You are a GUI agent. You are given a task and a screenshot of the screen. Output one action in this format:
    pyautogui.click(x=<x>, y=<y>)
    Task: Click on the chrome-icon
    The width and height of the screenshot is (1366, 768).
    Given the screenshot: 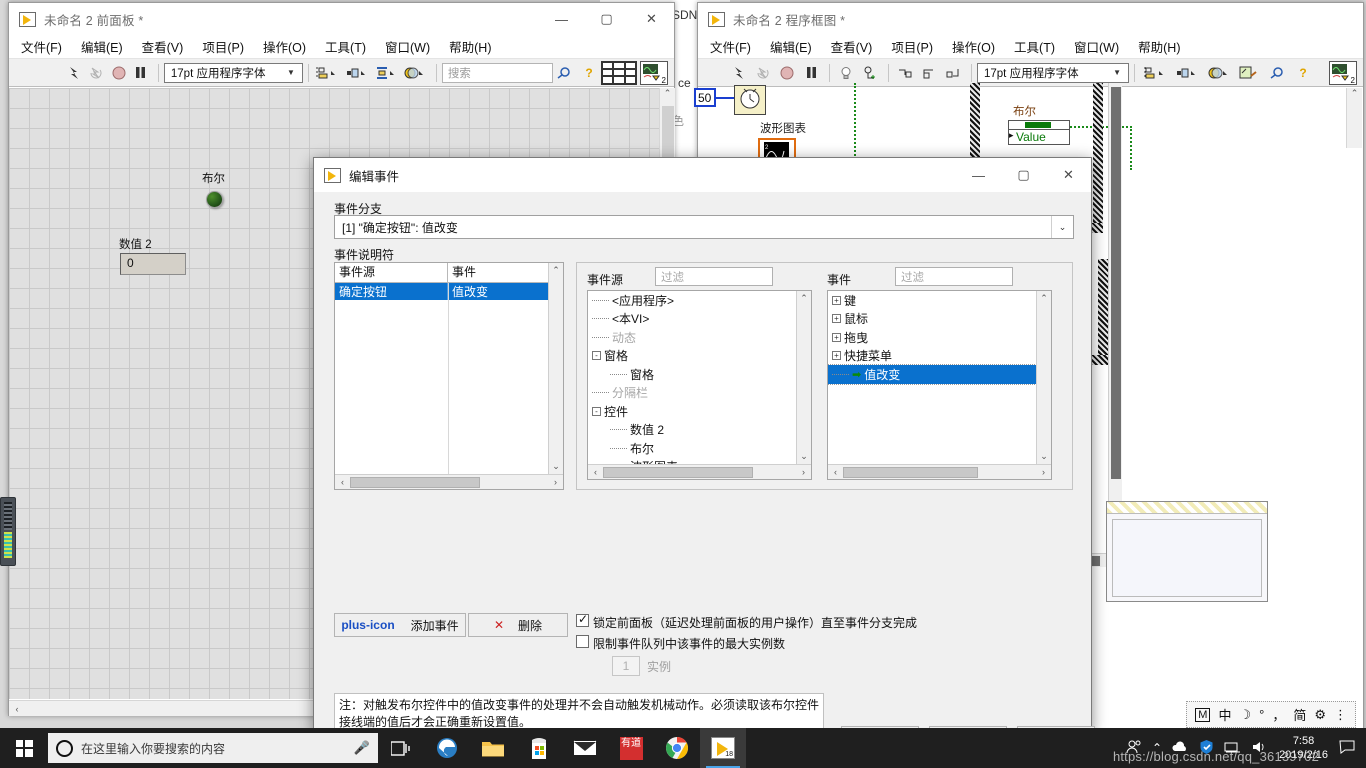 What is the action you would take?
    pyautogui.click(x=677, y=748)
    